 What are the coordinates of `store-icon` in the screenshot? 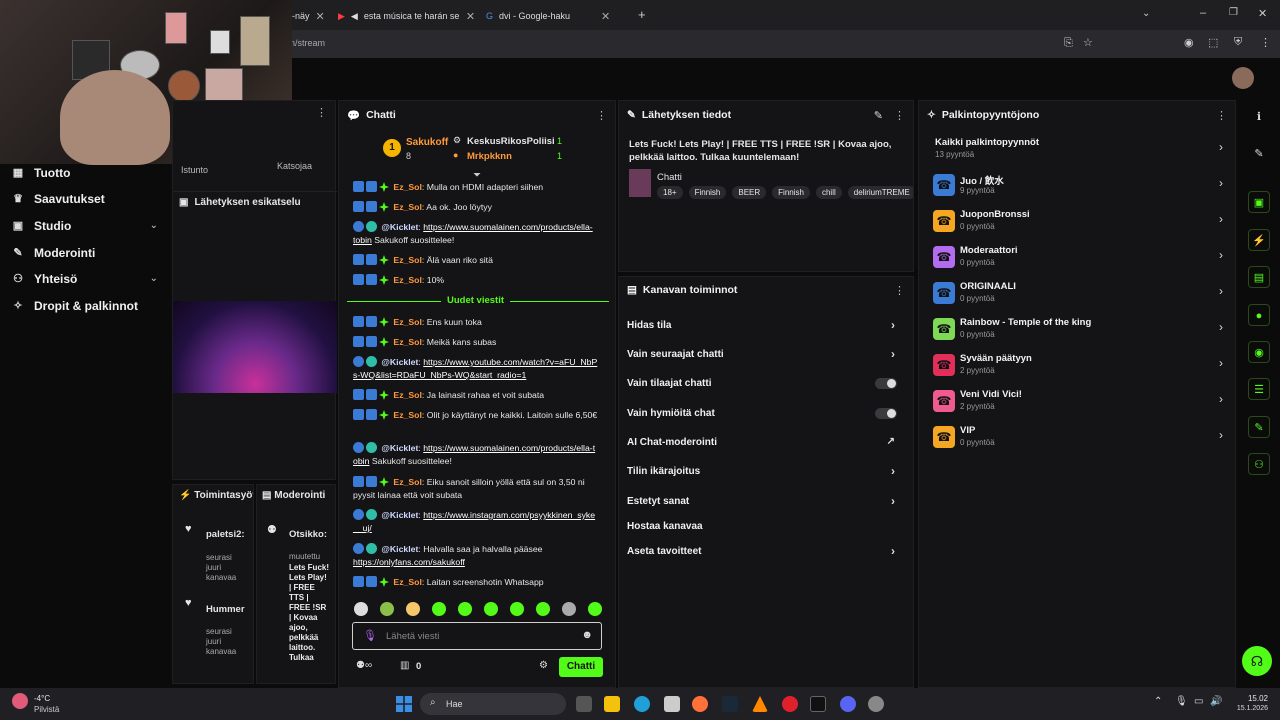 It's located at (672, 704).